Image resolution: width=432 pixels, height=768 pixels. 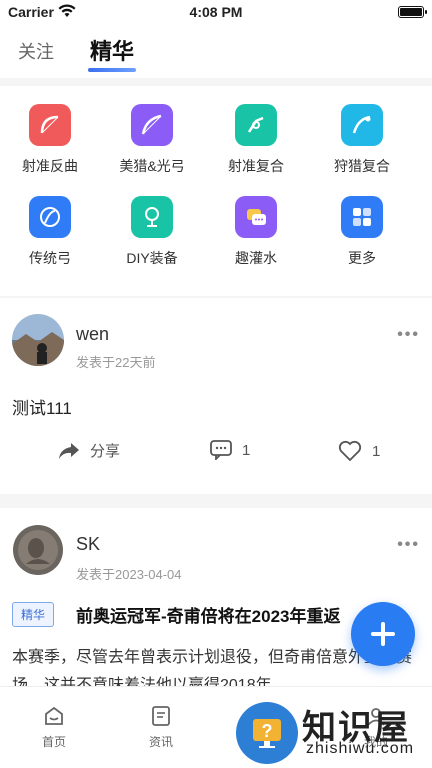 I want to click on news-icon, so click(x=161, y=716).